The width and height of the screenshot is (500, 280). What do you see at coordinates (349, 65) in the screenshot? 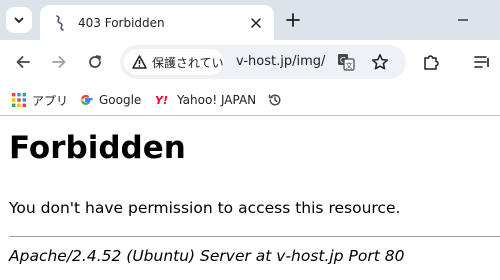
I see `svg-text: 文` at bounding box center [349, 65].